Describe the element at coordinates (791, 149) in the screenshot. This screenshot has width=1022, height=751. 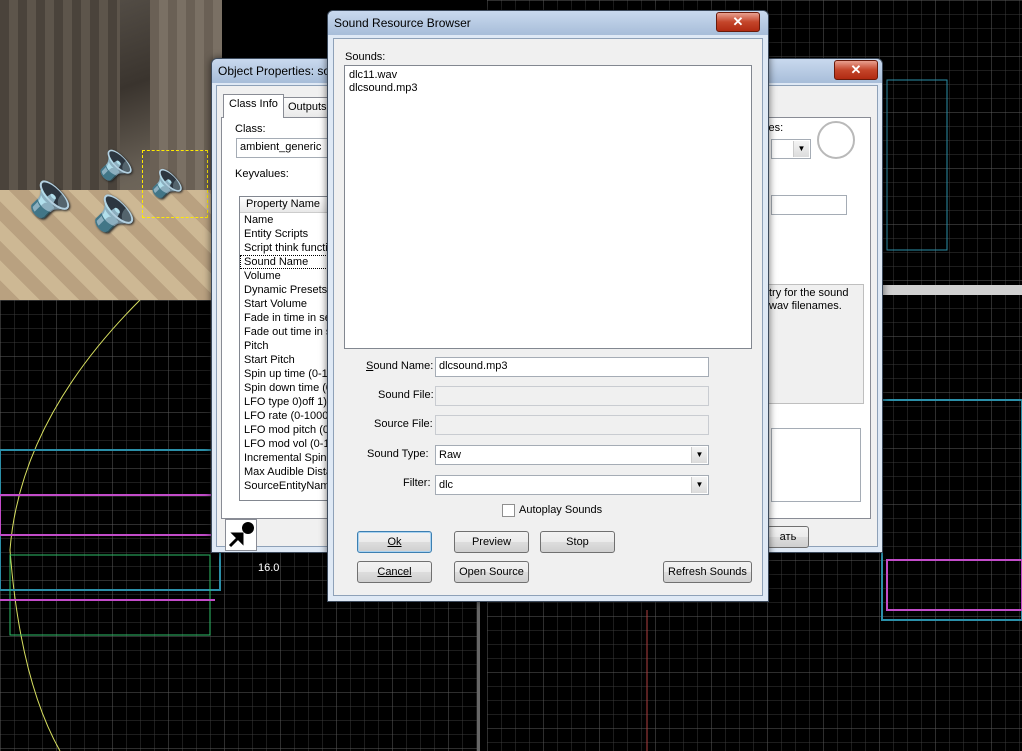
I see `angles-combo: ▼` at that location.